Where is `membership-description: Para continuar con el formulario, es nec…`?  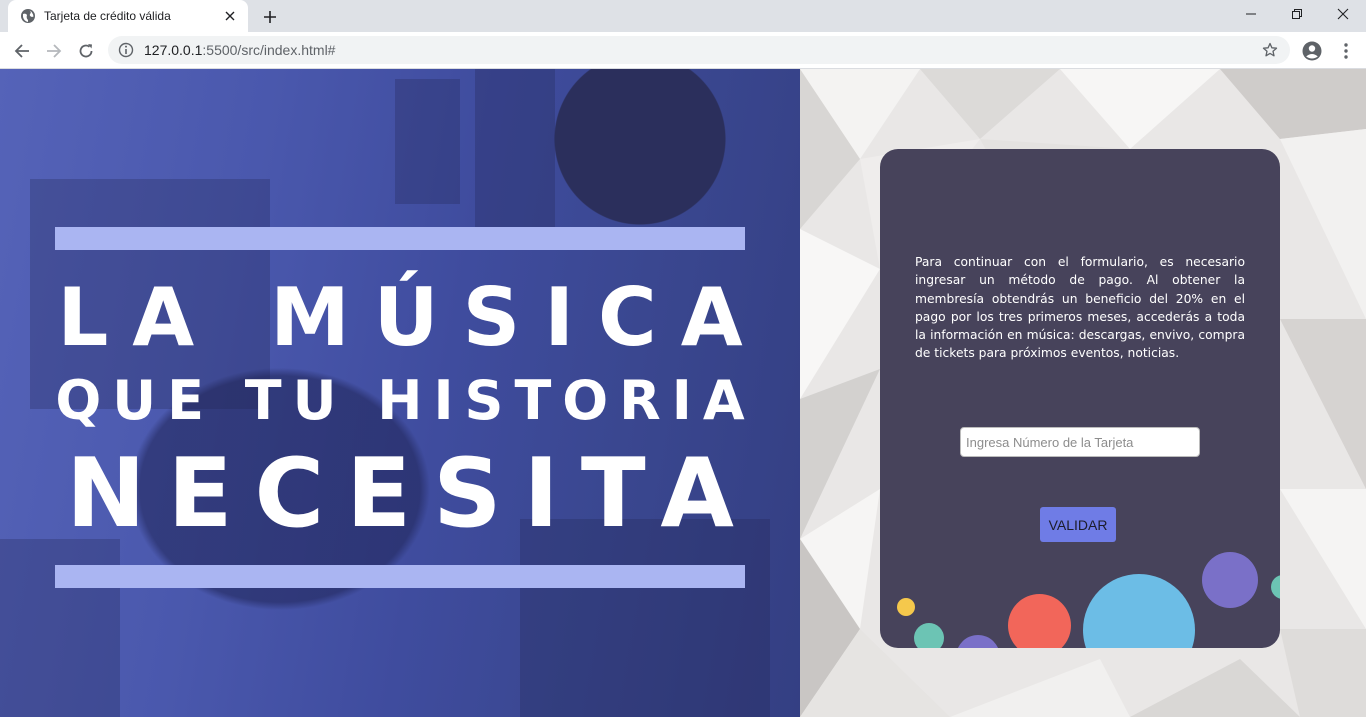
membership-description: Para continuar con el formulario, es nec… is located at coordinates (1080, 308).